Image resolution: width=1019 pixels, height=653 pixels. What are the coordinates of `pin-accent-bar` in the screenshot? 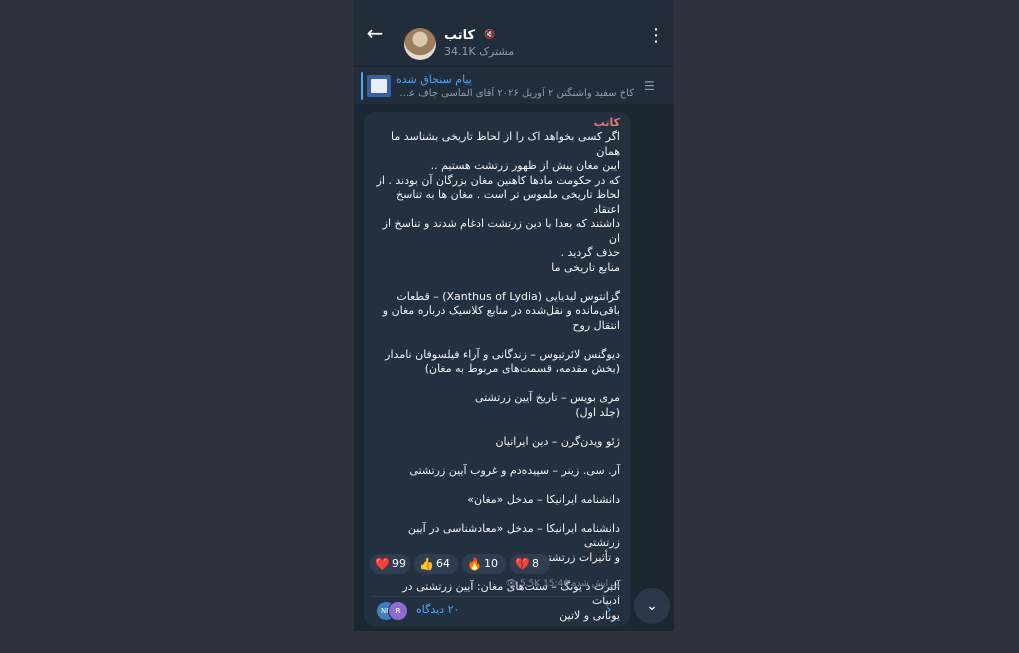 It's located at (362, 86).